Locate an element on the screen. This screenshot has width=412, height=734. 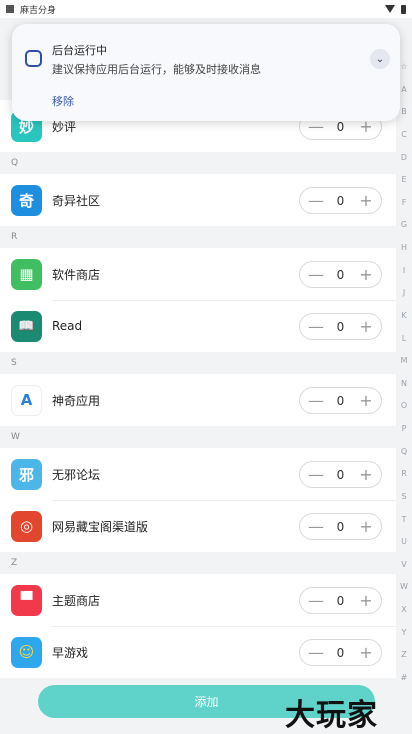
app-icon-magic: A is located at coordinates (26, 400).